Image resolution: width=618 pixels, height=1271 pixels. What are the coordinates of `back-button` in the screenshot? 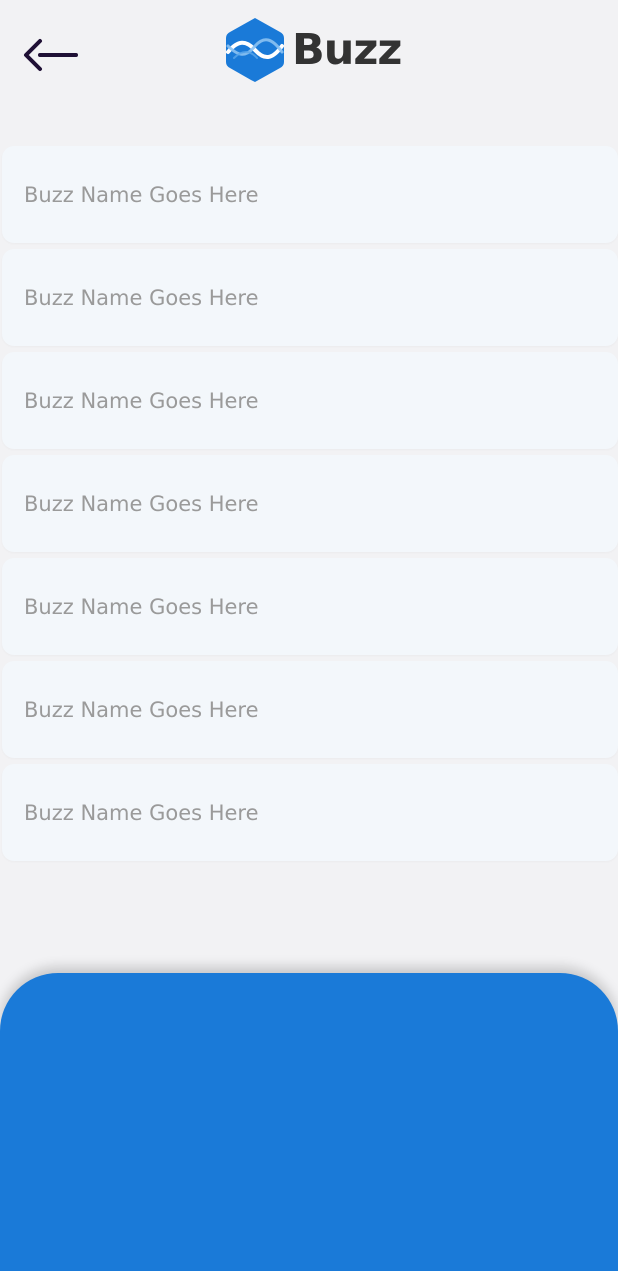 It's located at (50, 54).